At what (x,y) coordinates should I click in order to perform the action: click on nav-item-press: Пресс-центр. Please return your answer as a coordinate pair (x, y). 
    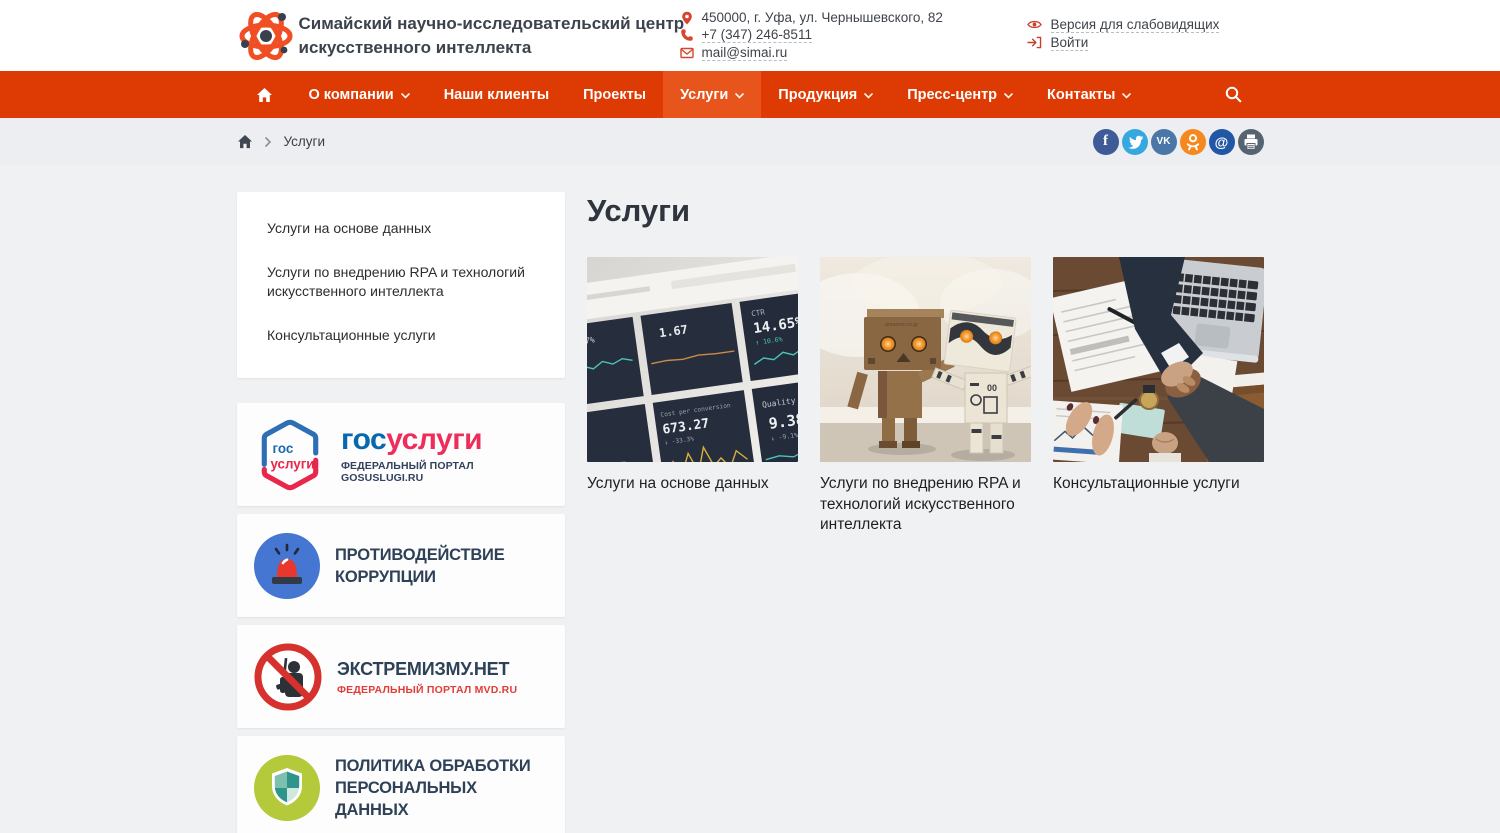
    Looking at the image, I should click on (960, 94).